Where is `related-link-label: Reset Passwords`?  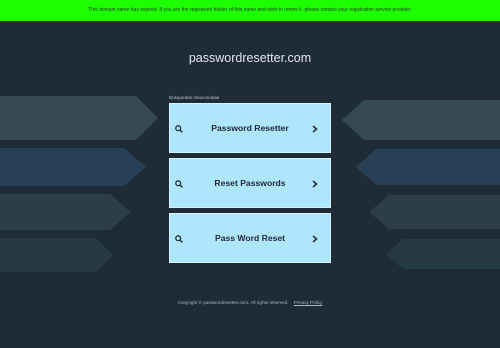 related-link-label: Reset Passwords is located at coordinates (250, 183).